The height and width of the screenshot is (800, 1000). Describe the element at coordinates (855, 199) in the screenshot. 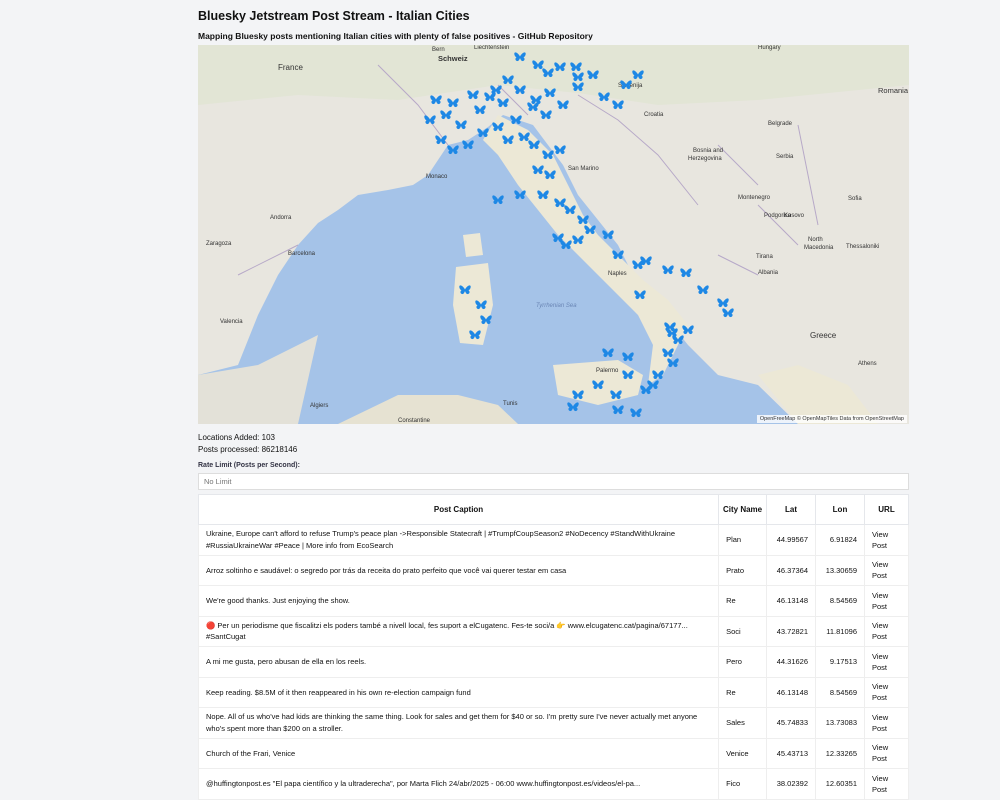

I see `svg-text: Sofia` at that location.